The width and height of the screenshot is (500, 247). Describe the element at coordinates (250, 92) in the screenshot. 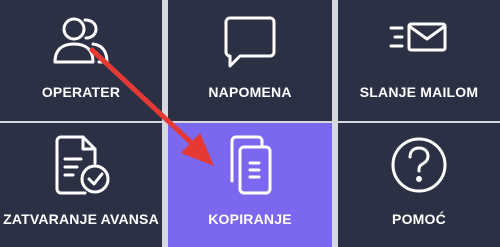

I see `napomena-label: NAPOMENA` at that location.